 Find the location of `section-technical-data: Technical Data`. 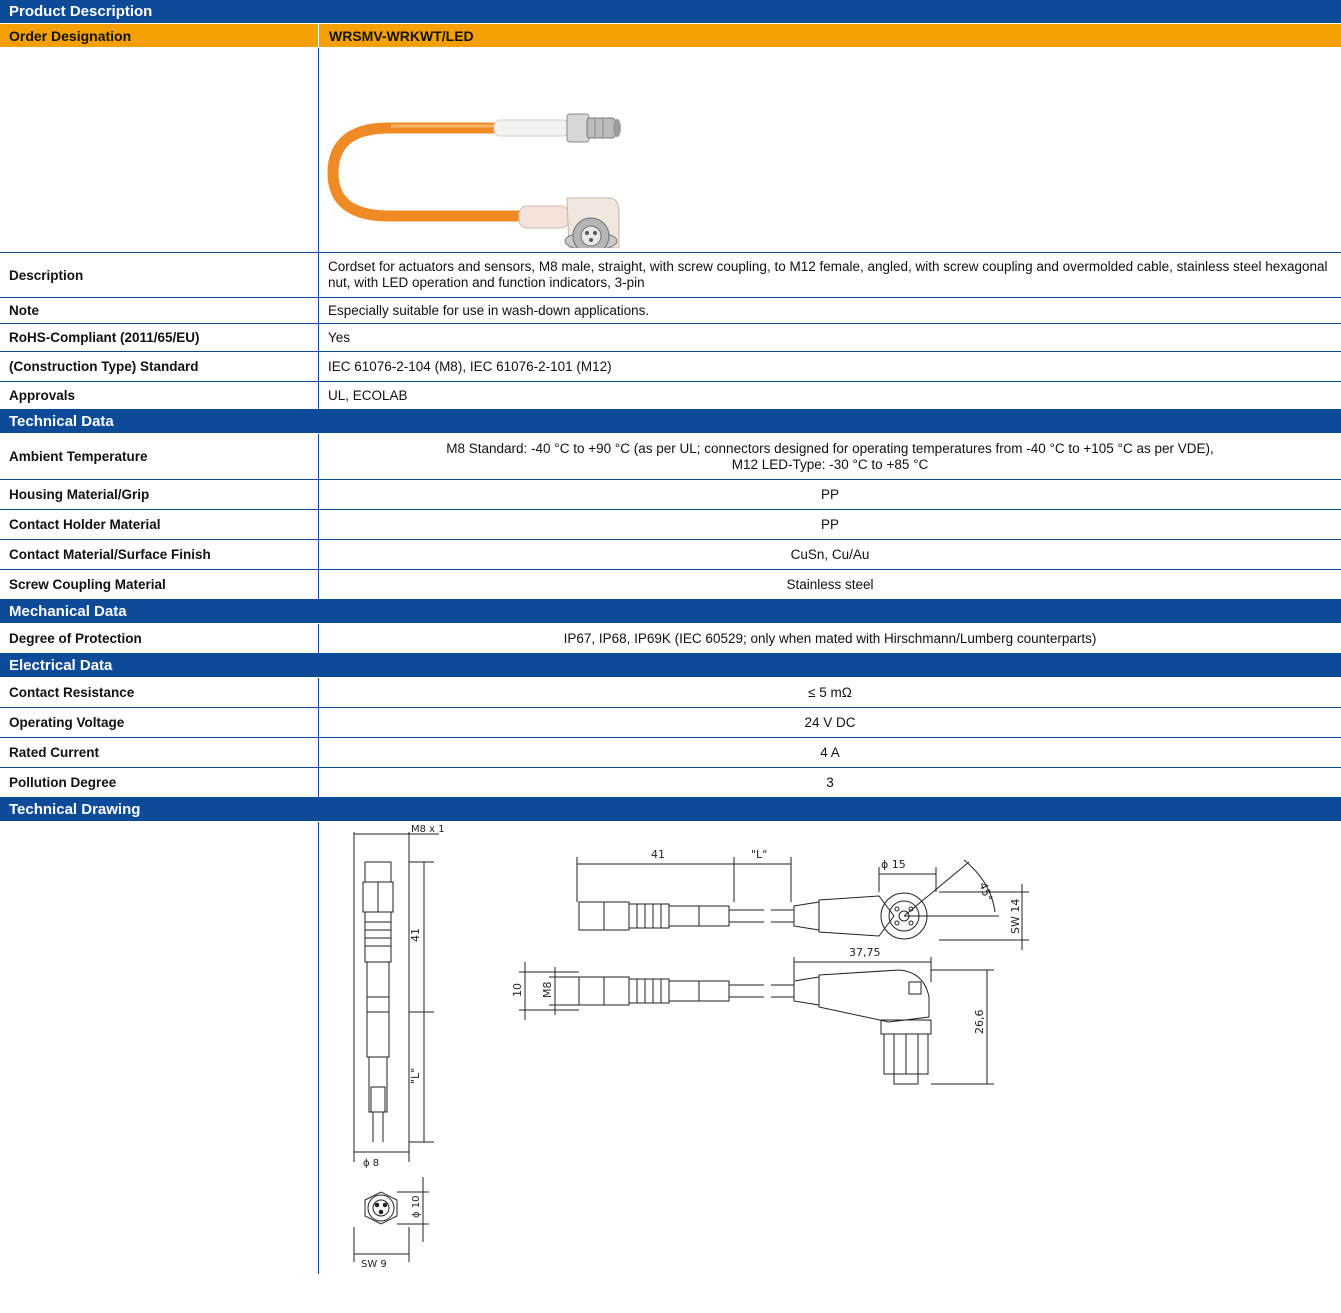

section-technical-data: Technical Data is located at coordinates (670, 422).